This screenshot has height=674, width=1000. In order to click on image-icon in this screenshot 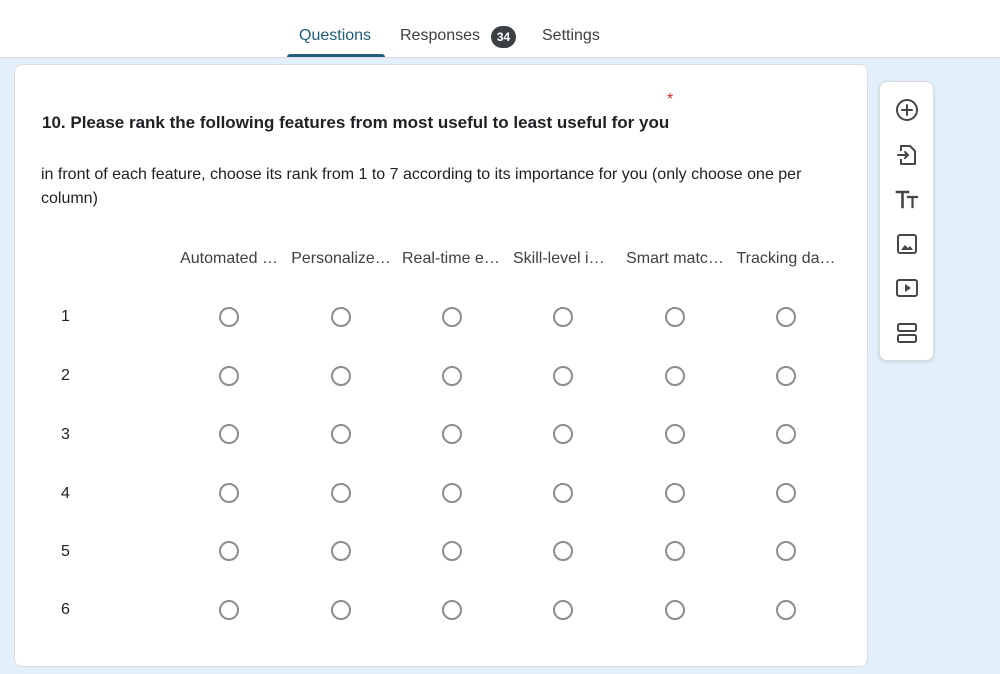, I will do `click(907, 244)`.